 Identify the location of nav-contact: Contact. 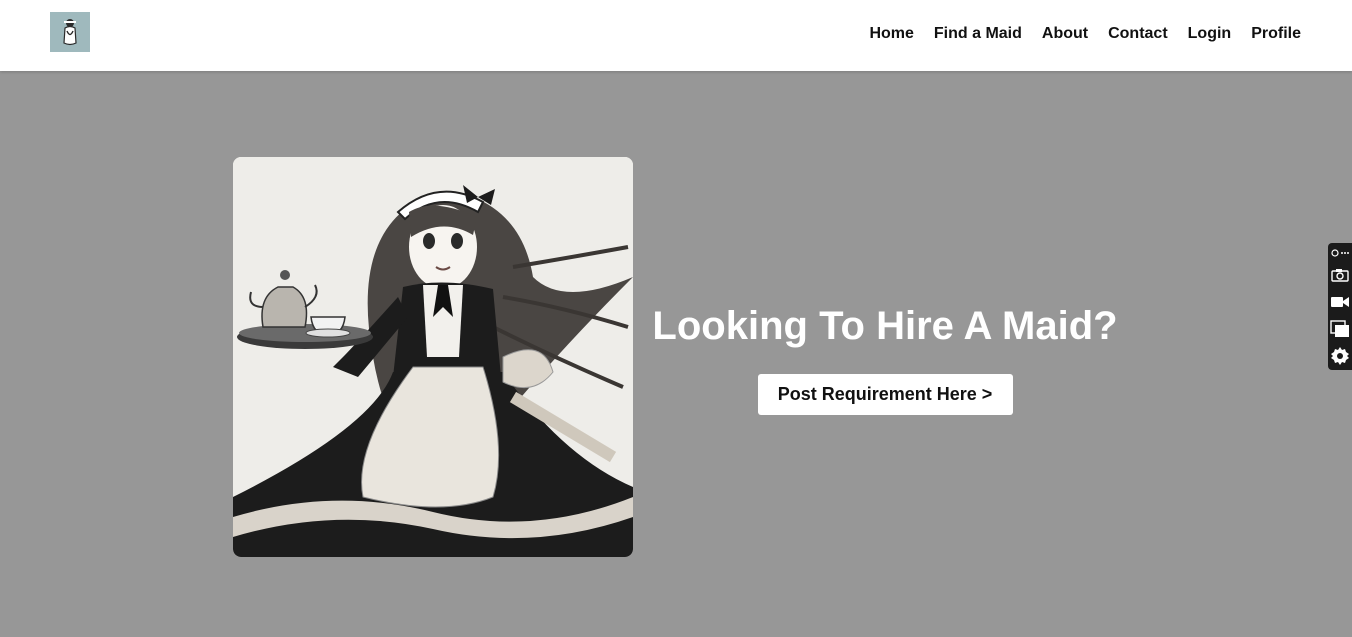
(1138, 34).